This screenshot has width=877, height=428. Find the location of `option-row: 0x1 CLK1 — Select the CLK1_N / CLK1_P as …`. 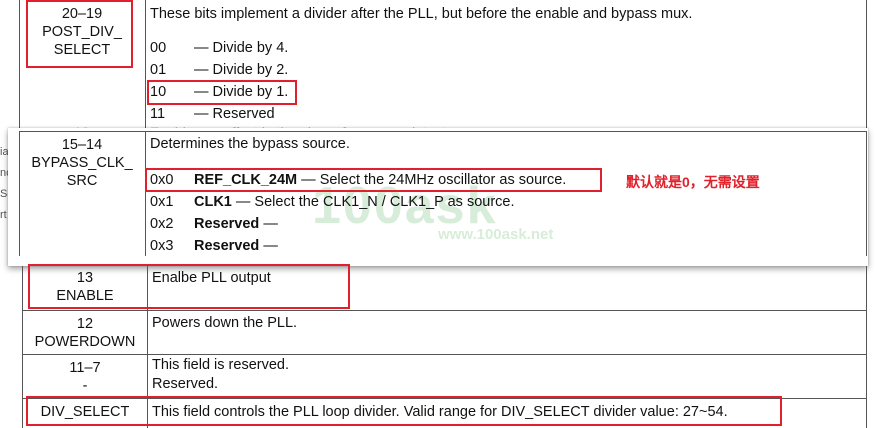

option-row: 0x1 CLK1 — Select the CLK1_N / CLK1_P as … is located at coordinates (332, 202).